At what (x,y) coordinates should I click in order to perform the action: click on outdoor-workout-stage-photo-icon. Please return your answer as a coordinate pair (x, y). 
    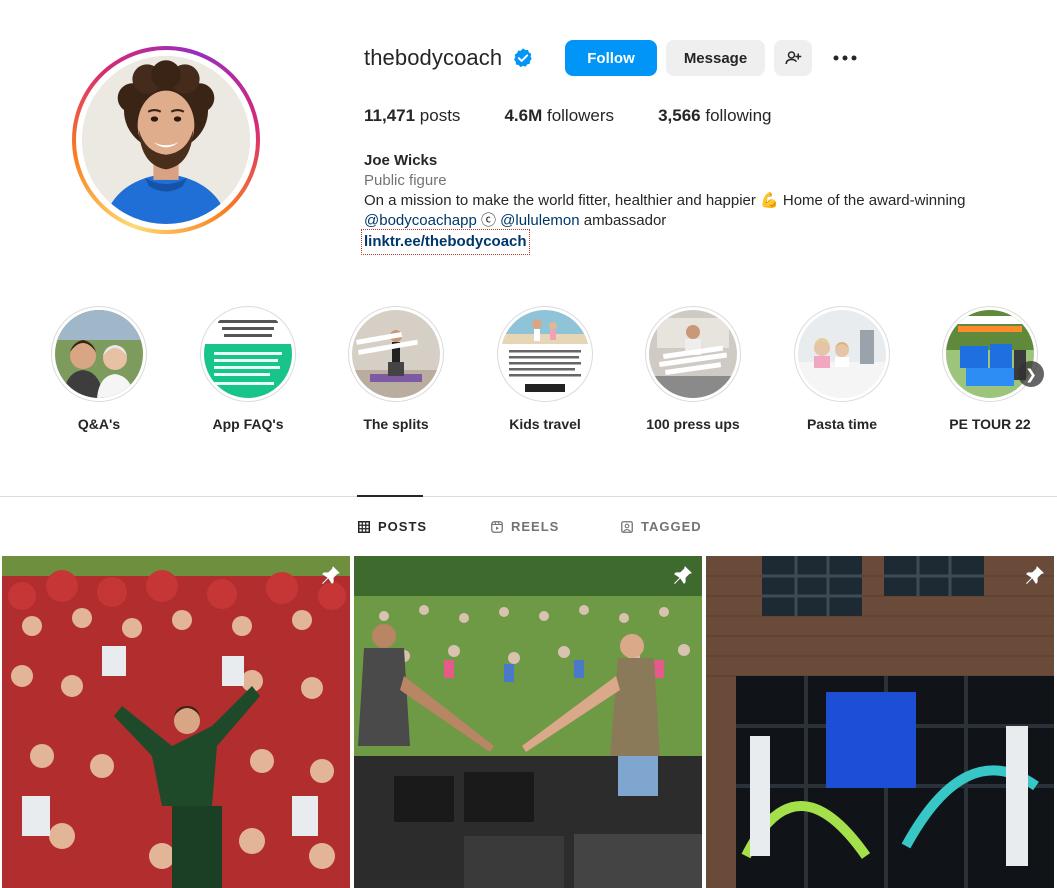
    Looking at the image, I should click on (528, 722).